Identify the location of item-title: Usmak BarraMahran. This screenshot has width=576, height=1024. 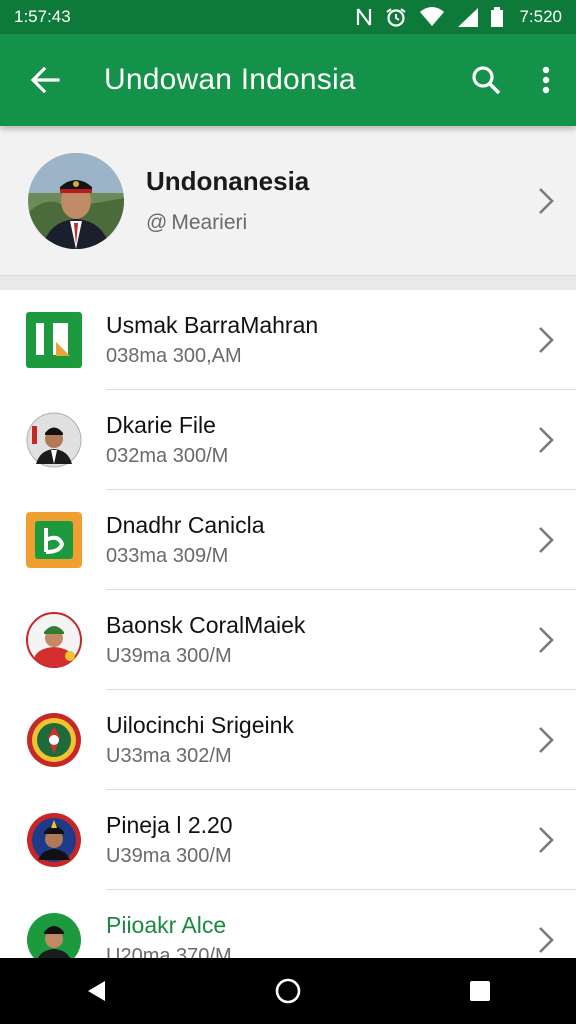
(212, 325).